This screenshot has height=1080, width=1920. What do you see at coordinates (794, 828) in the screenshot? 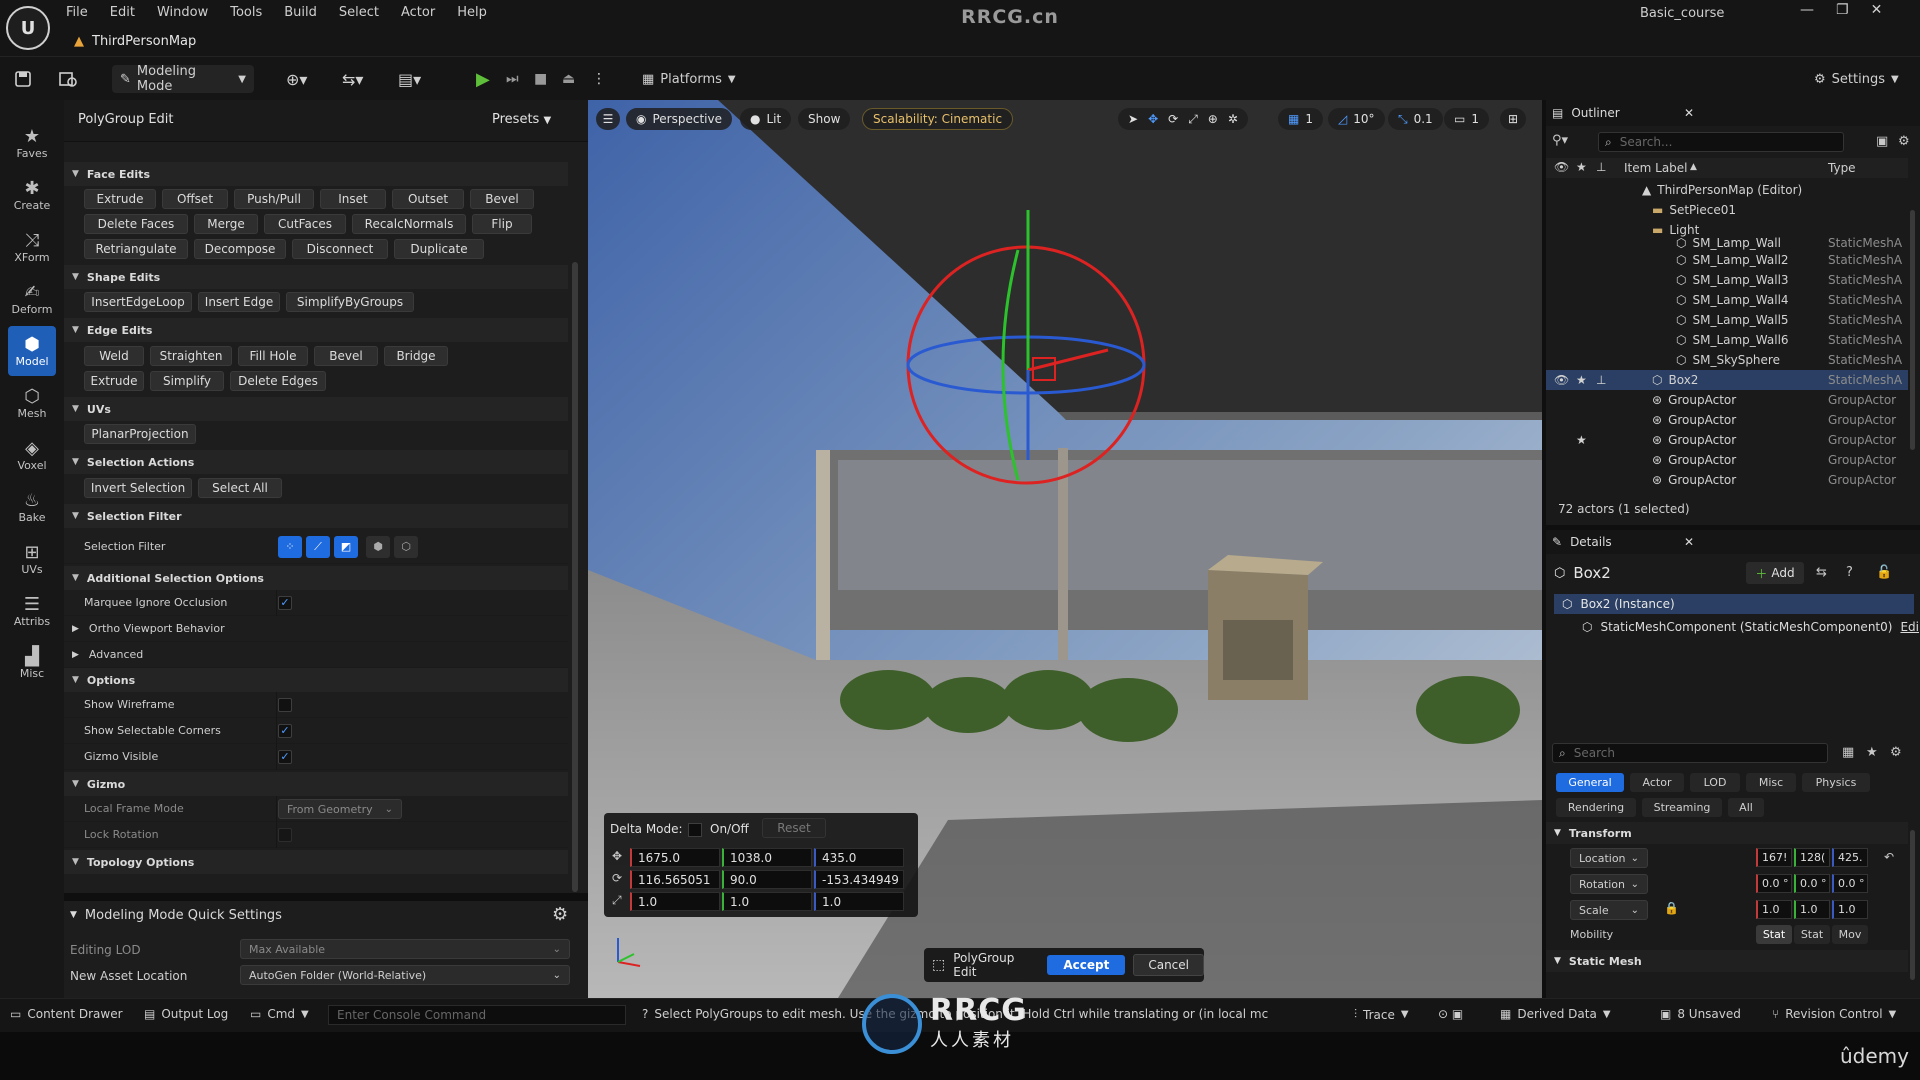
I see `delta-reset-button: Reset` at bounding box center [794, 828].